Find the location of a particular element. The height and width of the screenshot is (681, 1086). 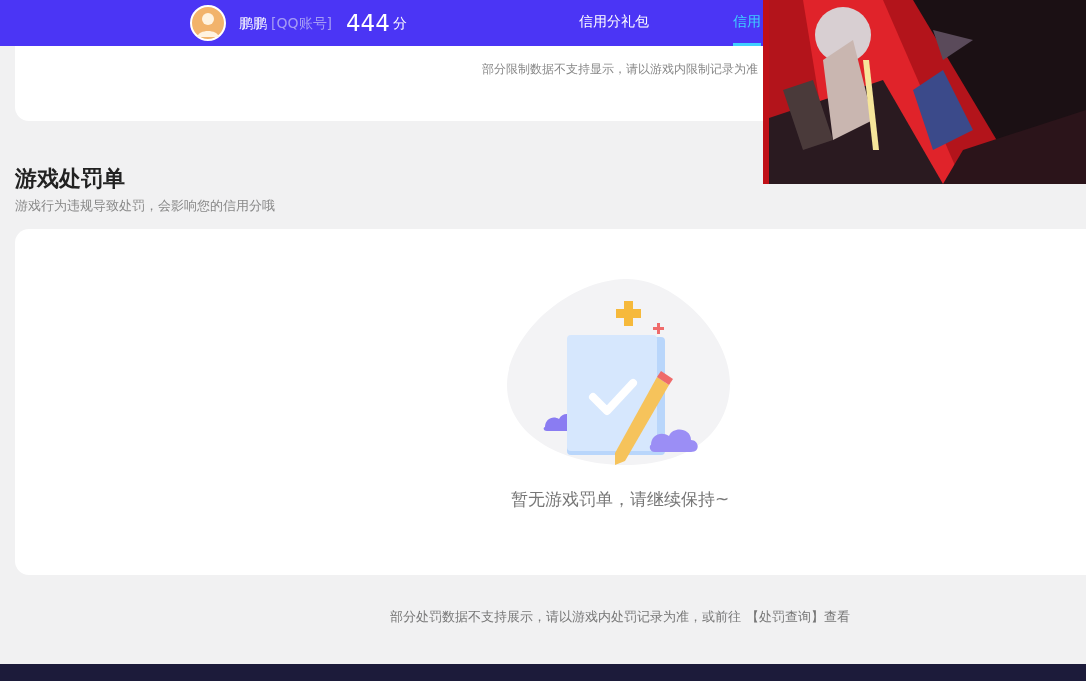

footer-note: 部分处罚数据不支持展示，请以游戏内处罚记录为准，或前往 【处罚查询】查看 is located at coordinates (620, 616).